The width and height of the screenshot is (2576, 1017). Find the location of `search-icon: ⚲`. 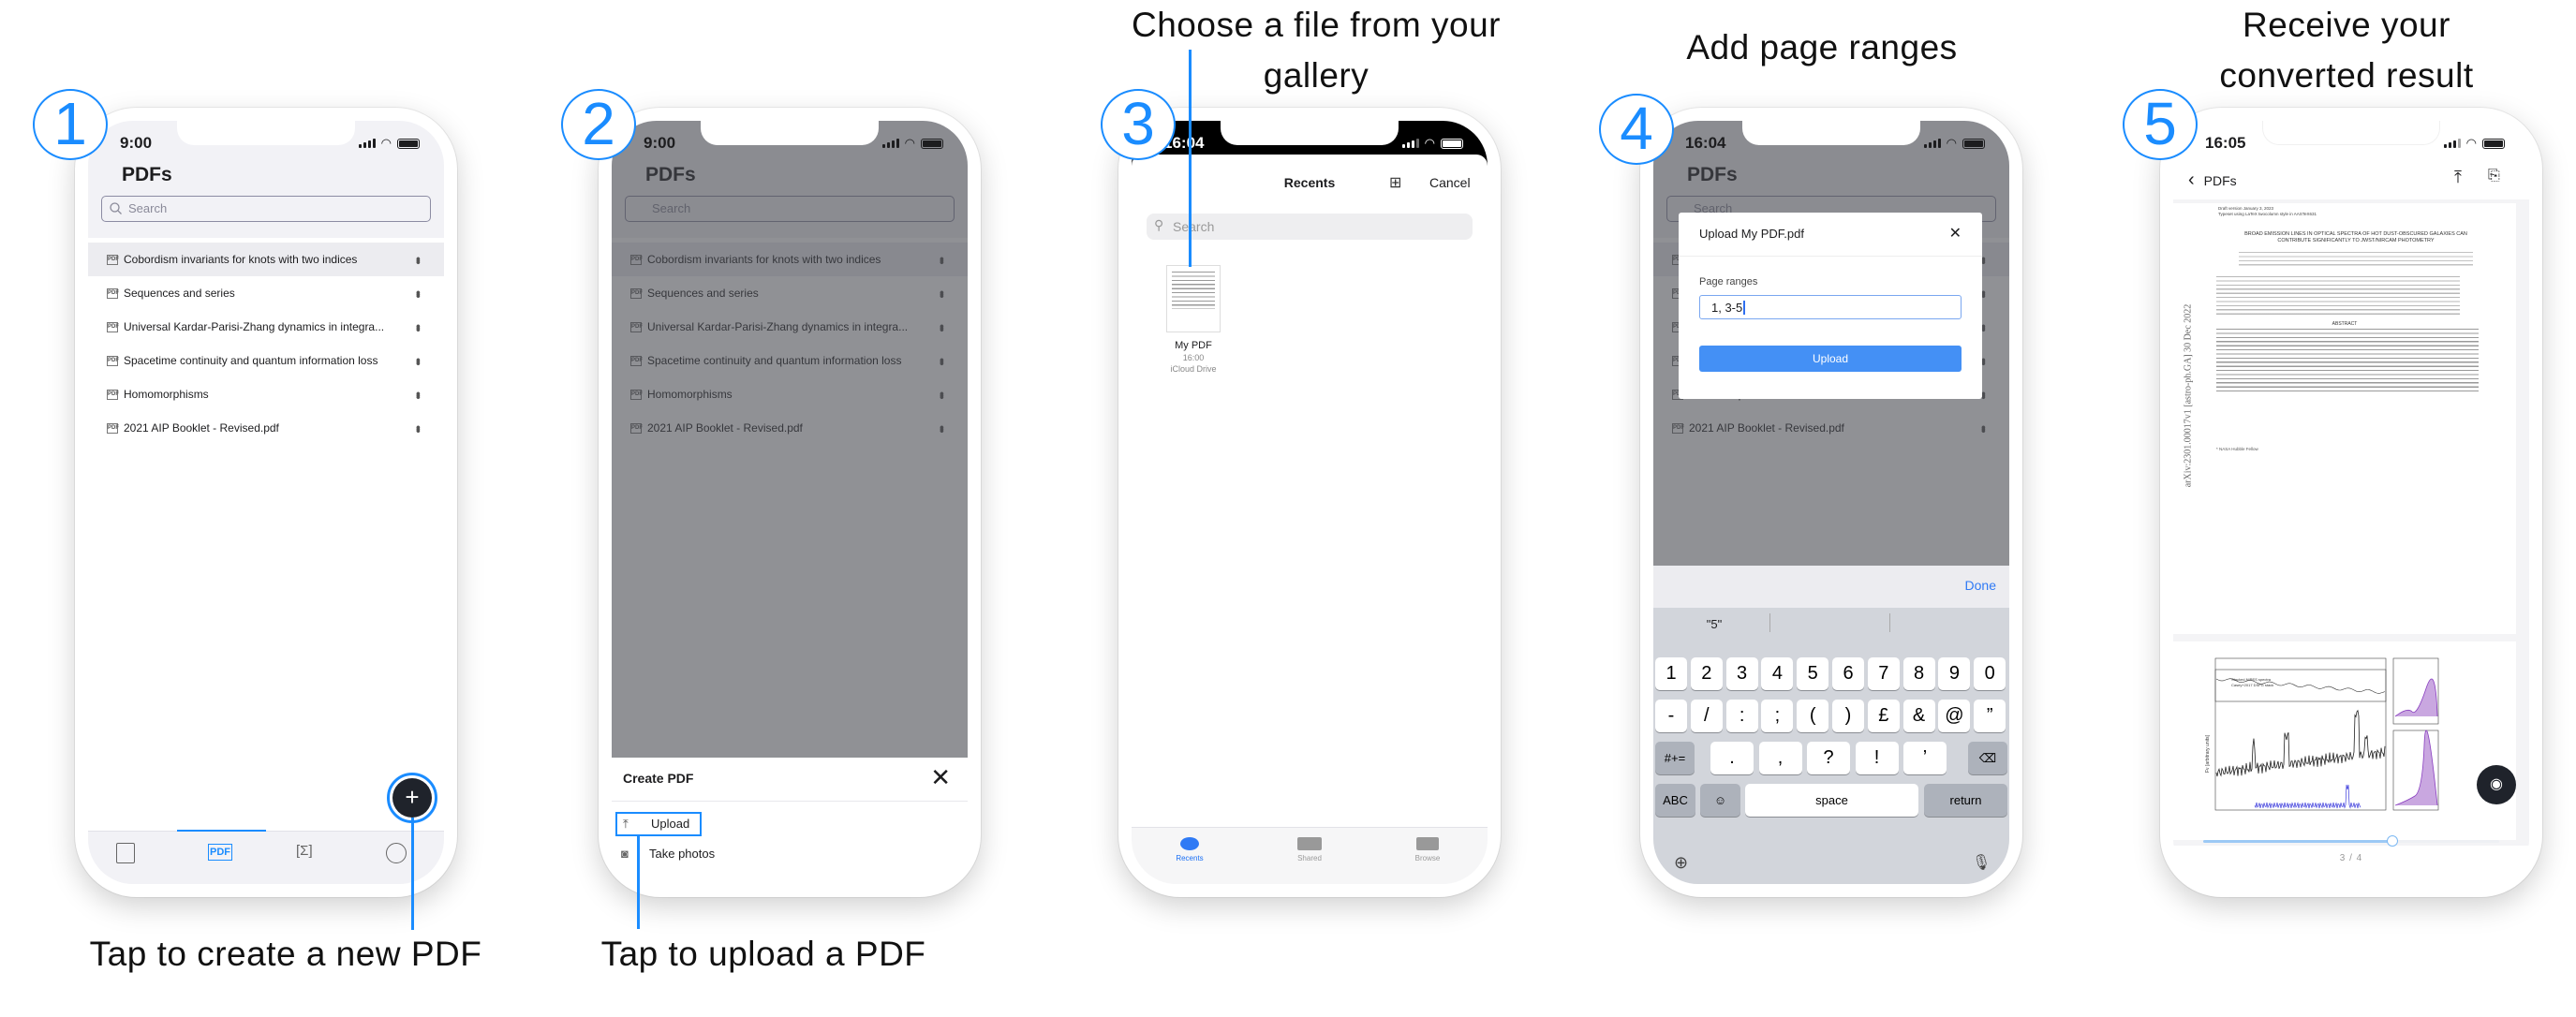

search-icon: ⚲ is located at coordinates (1159, 224).